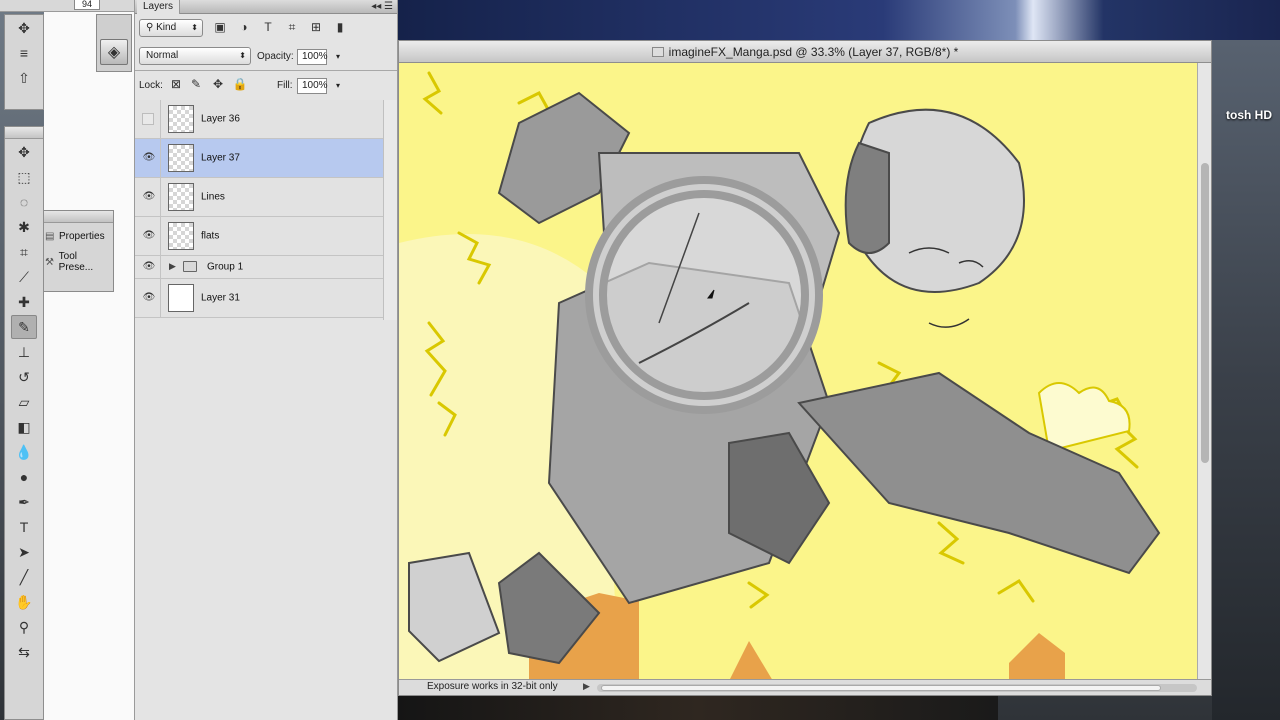 The width and height of the screenshot is (1280, 720). I want to click on blend-row: Normal ⬍ Opacity: 100% ▾, so click(266, 56).